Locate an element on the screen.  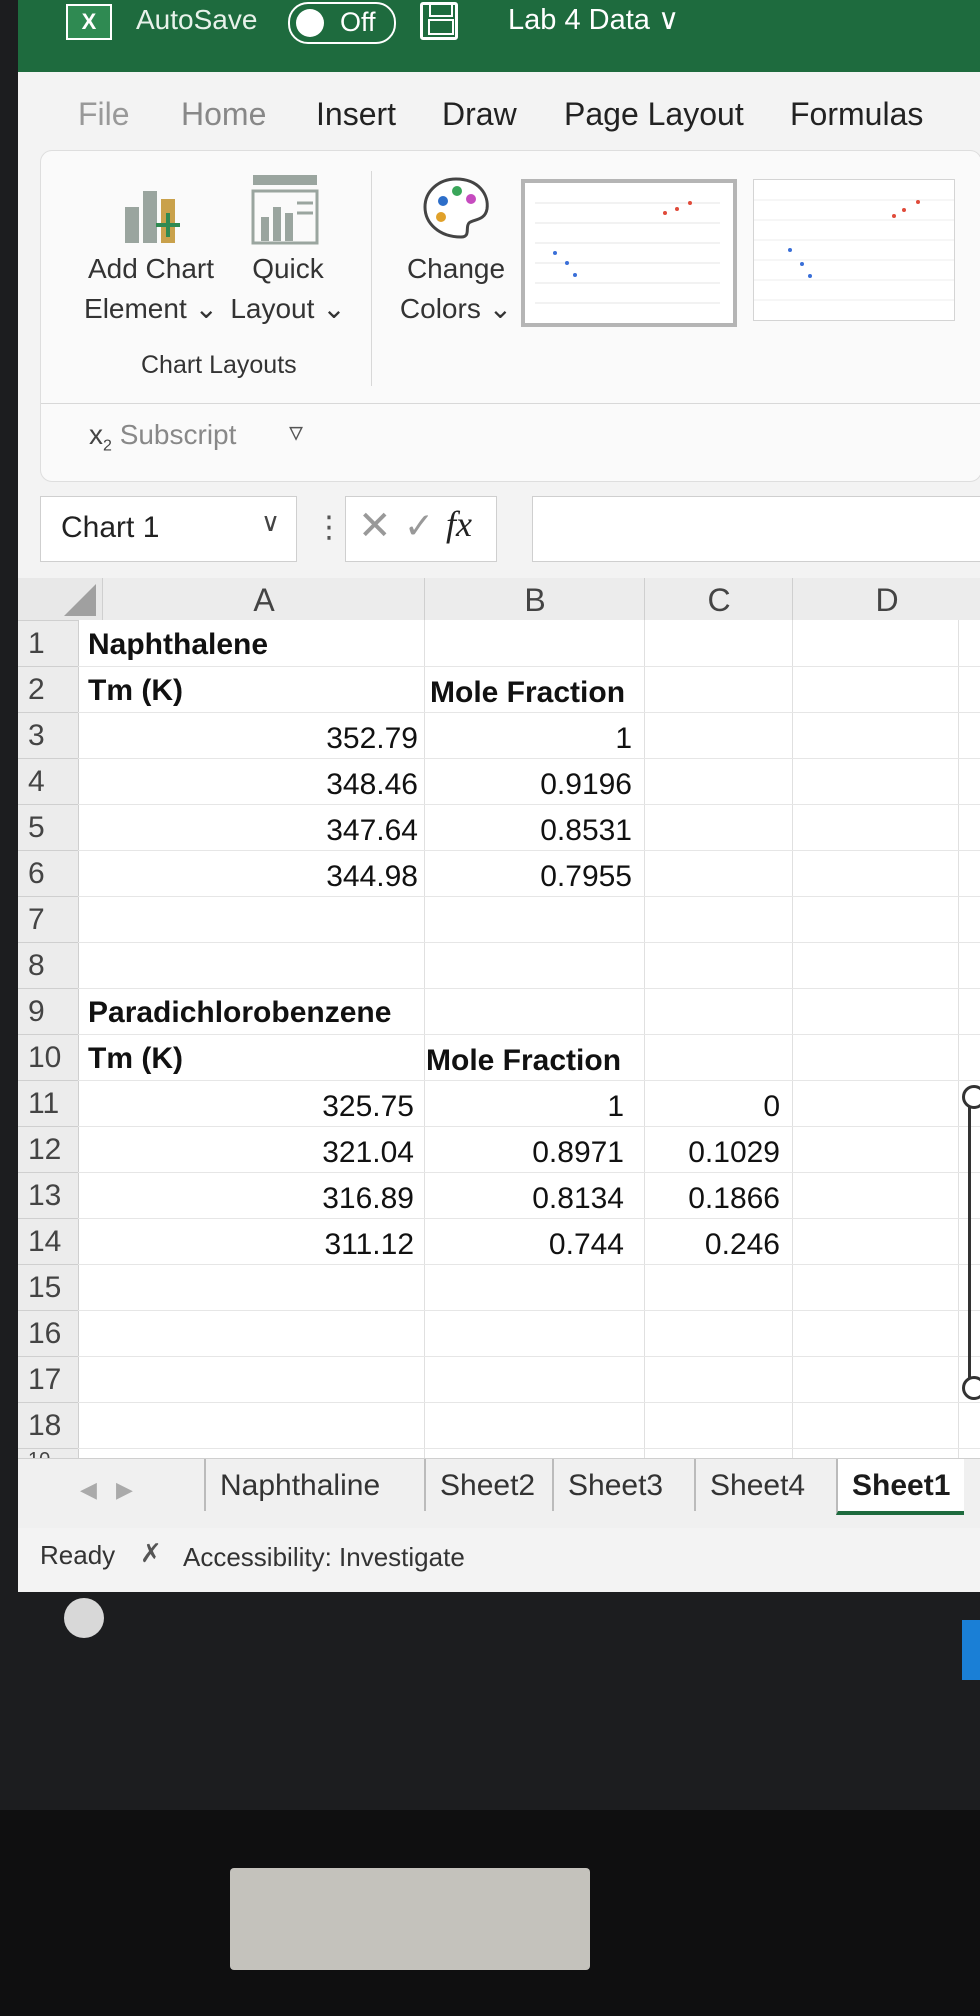
insert-function-icon: fx is located at coordinates (459, 524).